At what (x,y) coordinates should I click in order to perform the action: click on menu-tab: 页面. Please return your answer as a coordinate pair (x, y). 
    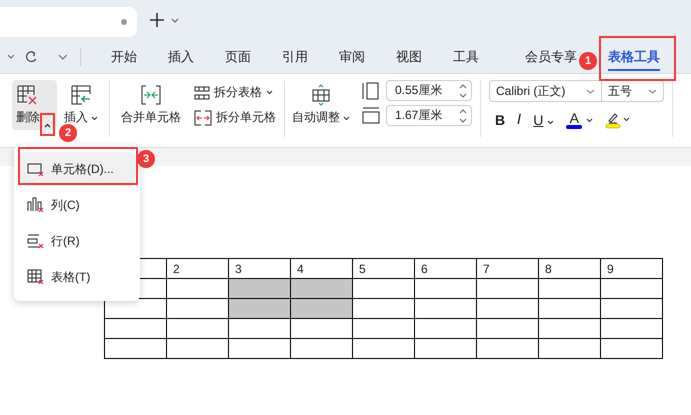
    Looking at the image, I should click on (238, 57).